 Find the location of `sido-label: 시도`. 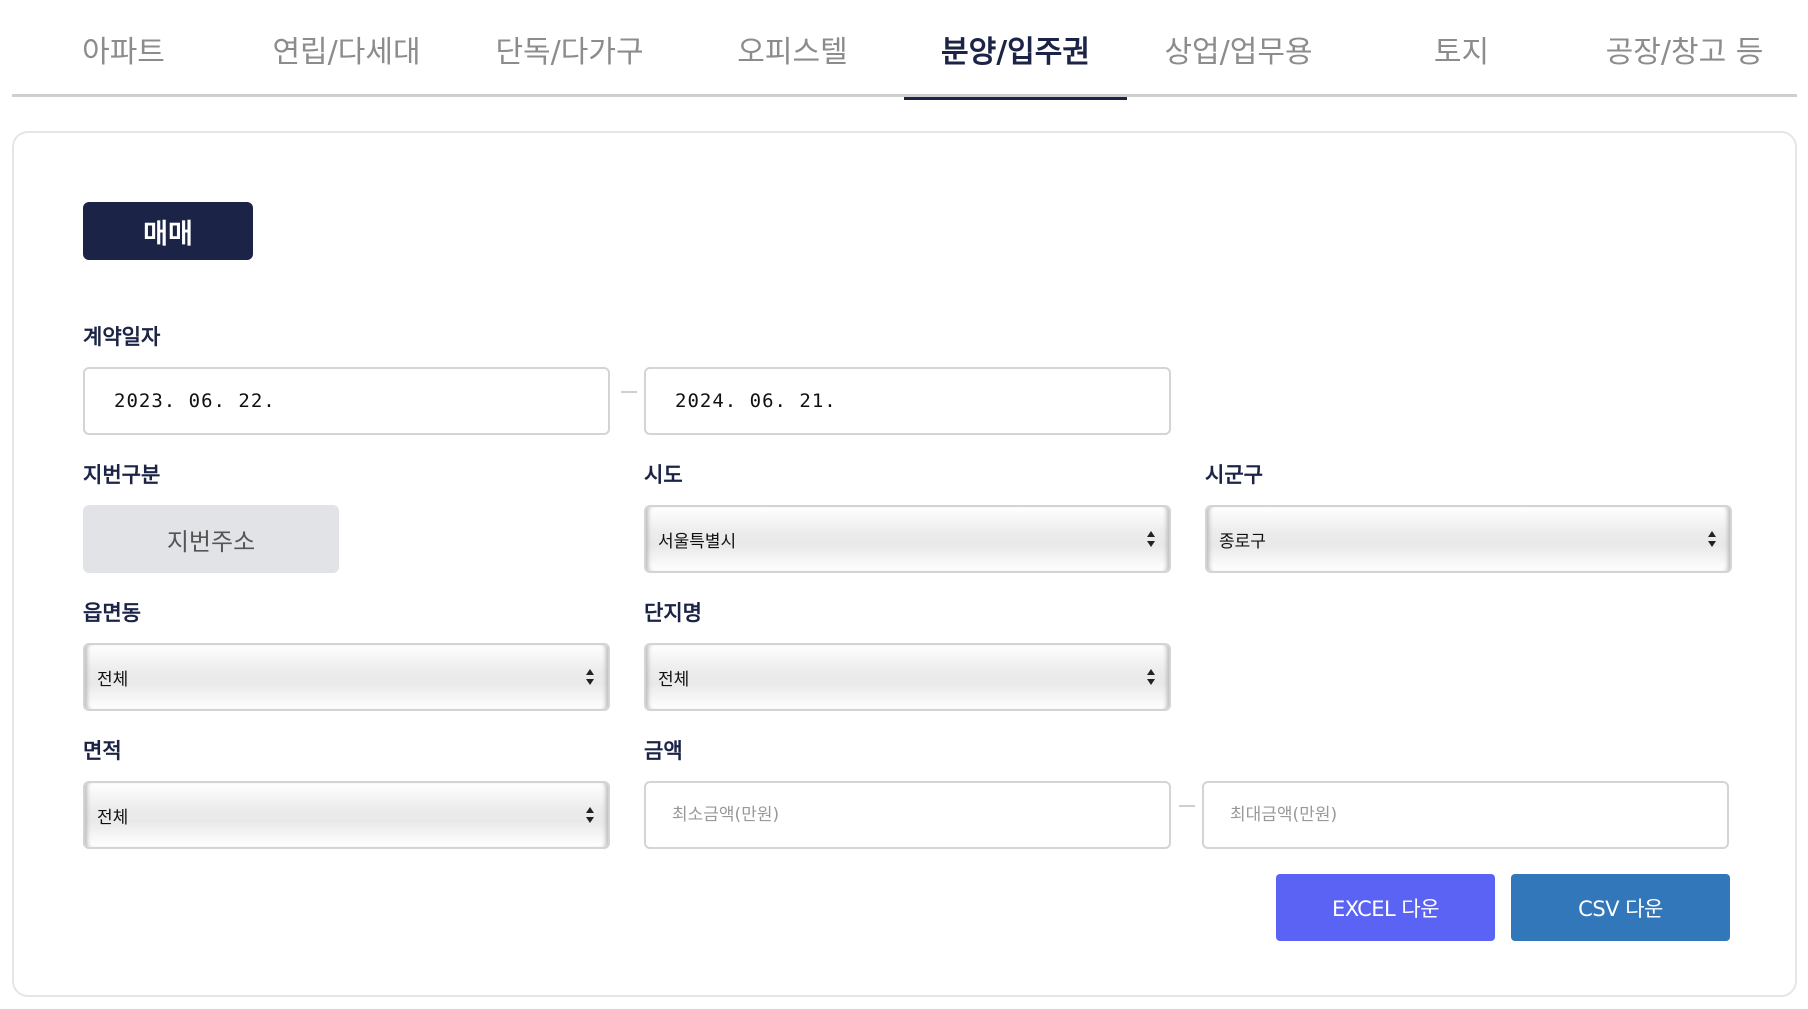

sido-label: 시도 is located at coordinates (663, 475).